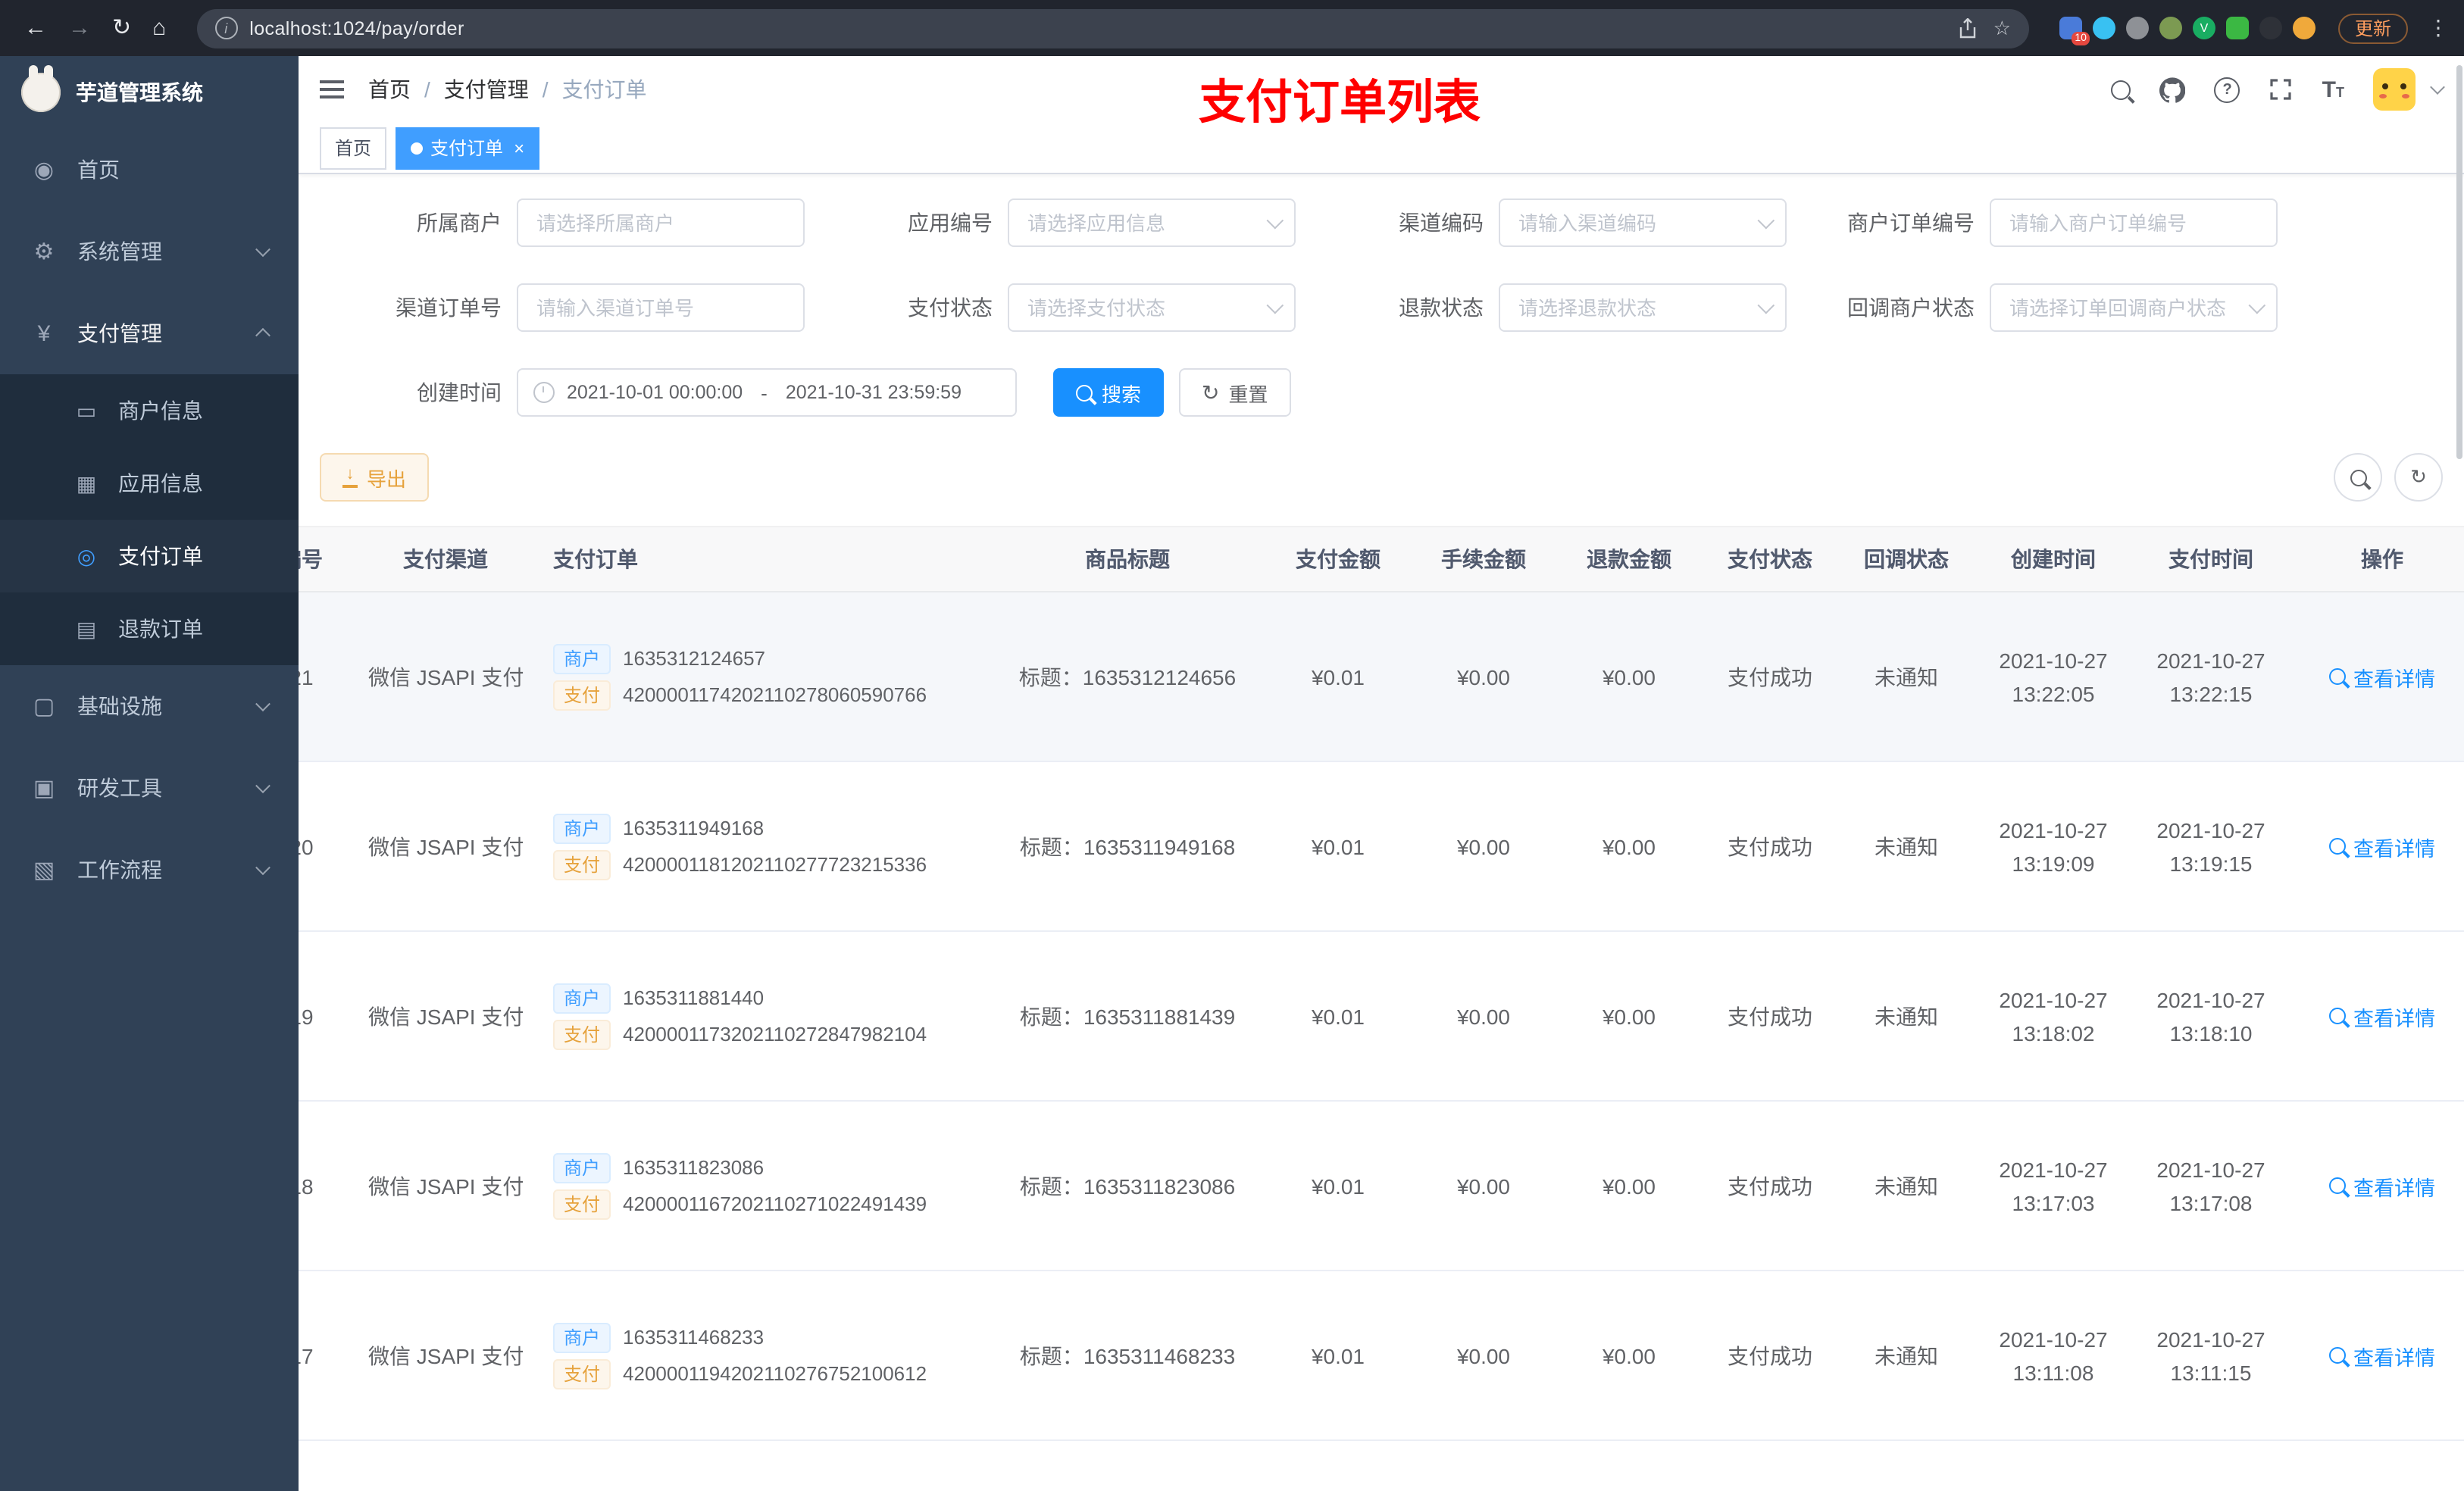 The width and height of the screenshot is (2464, 1491). I want to click on reload-icon: ↻, so click(121, 28).